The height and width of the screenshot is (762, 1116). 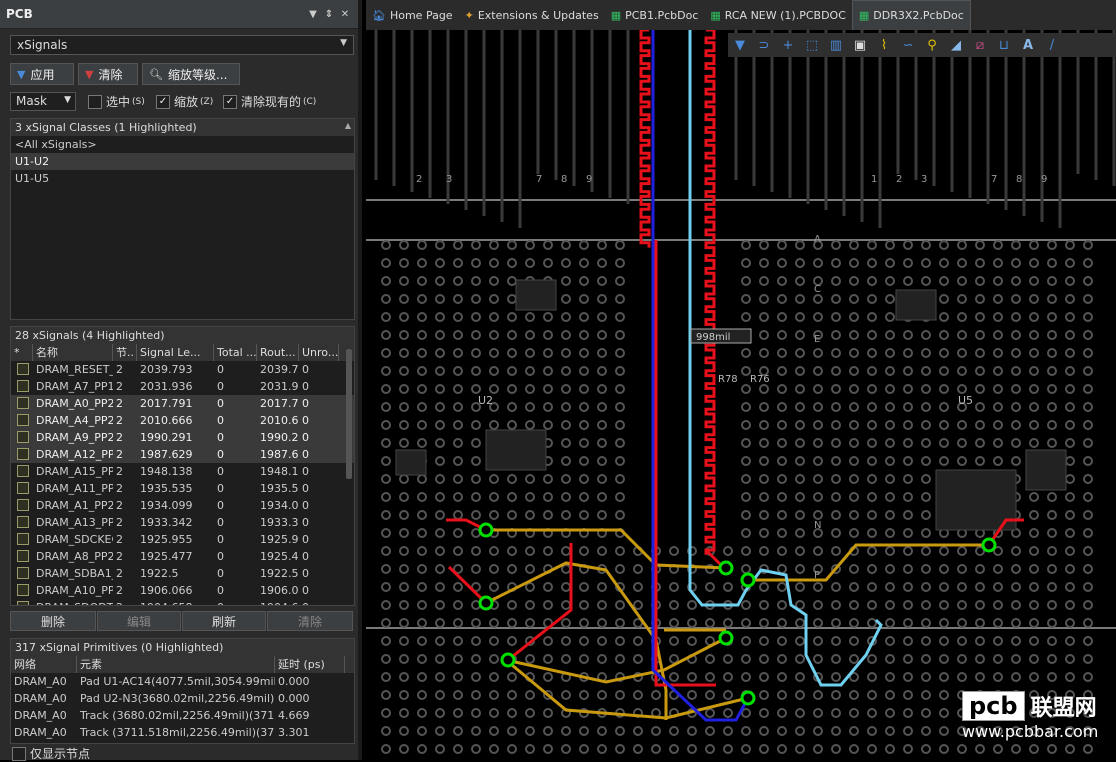 What do you see at coordinates (116, 101) in the screenshot?
I see `select-checkbox: 选中 (S)` at bounding box center [116, 101].